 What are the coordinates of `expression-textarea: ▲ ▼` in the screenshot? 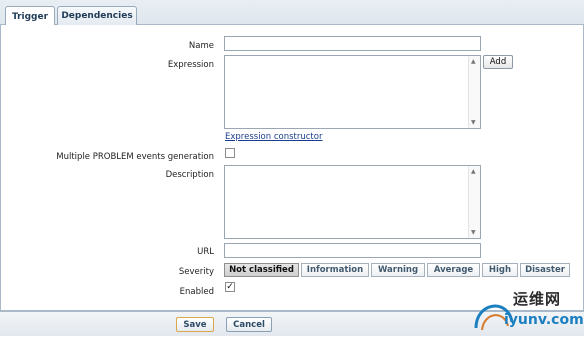 It's located at (352, 92).